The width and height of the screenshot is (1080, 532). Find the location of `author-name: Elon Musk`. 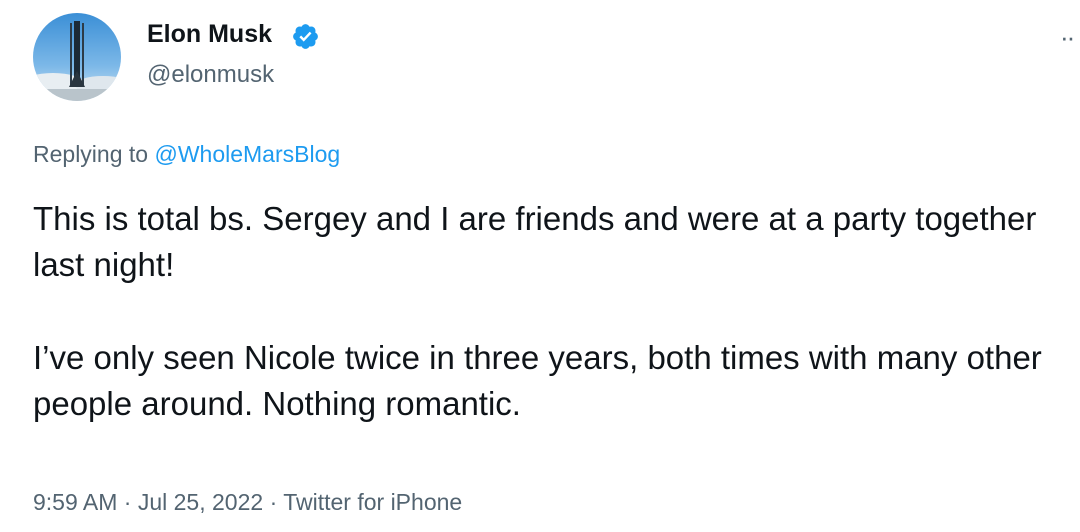

author-name: Elon Musk is located at coordinates (209, 34).